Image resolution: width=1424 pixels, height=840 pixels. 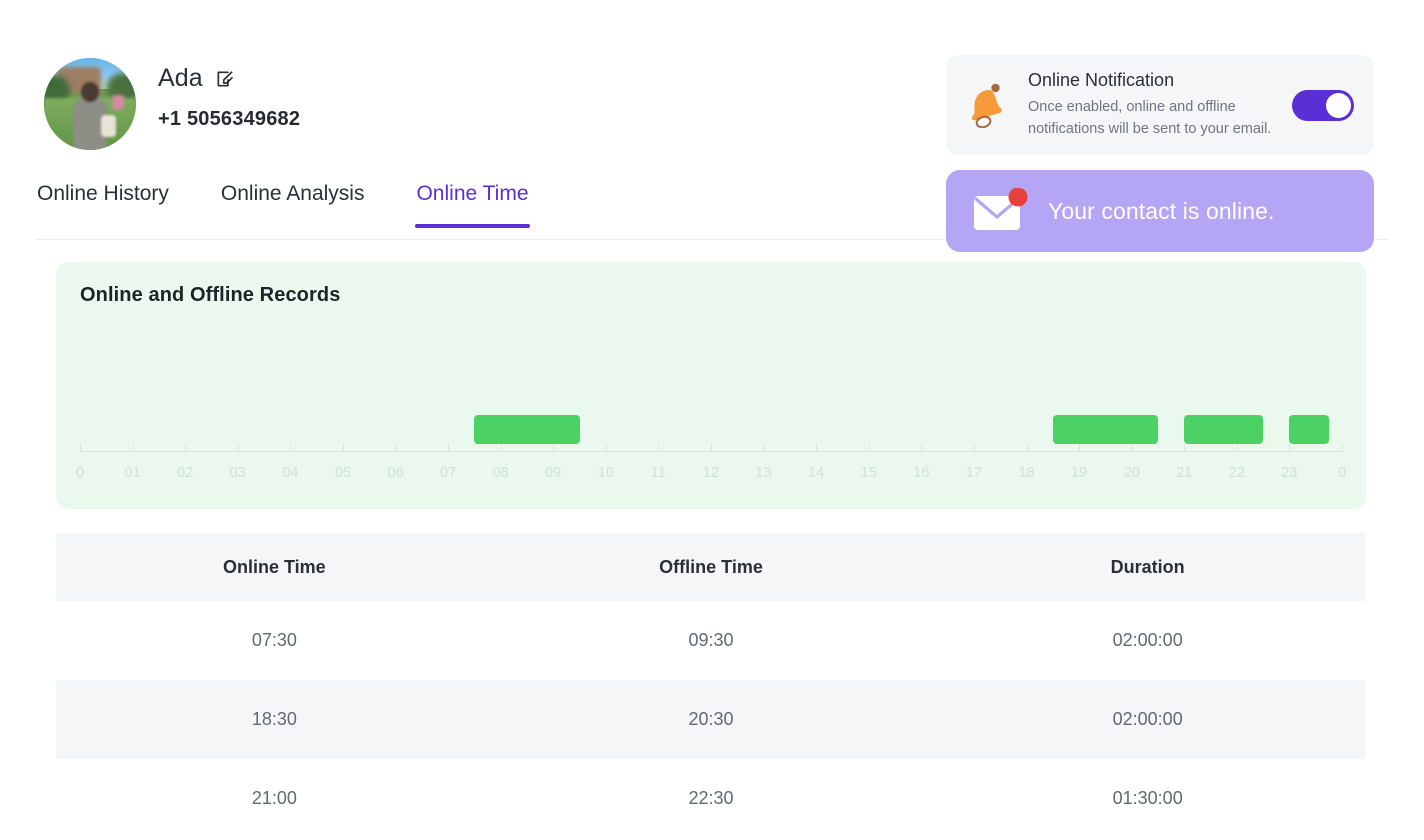 What do you see at coordinates (500, 473) in the screenshot?
I see `axis-tick-label: 08` at bounding box center [500, 473].